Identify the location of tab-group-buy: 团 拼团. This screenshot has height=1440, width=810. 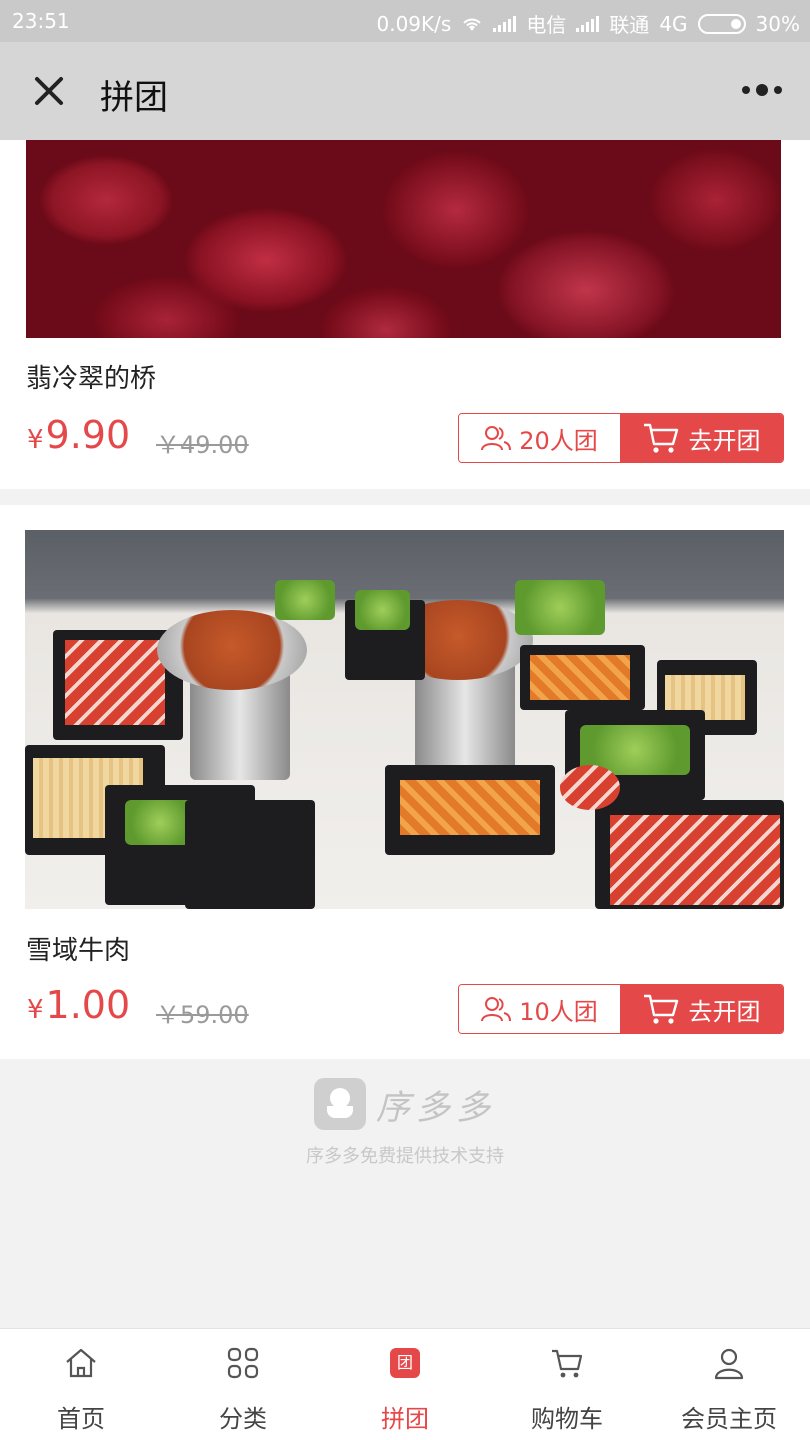
(405, 1384).